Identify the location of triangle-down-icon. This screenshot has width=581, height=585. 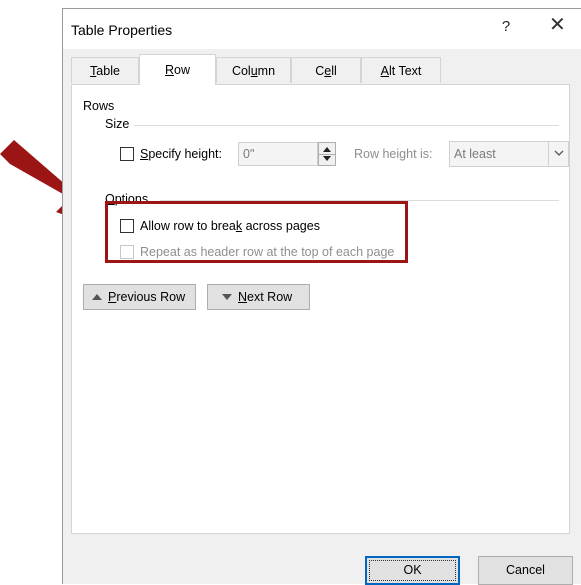
(227, 296).